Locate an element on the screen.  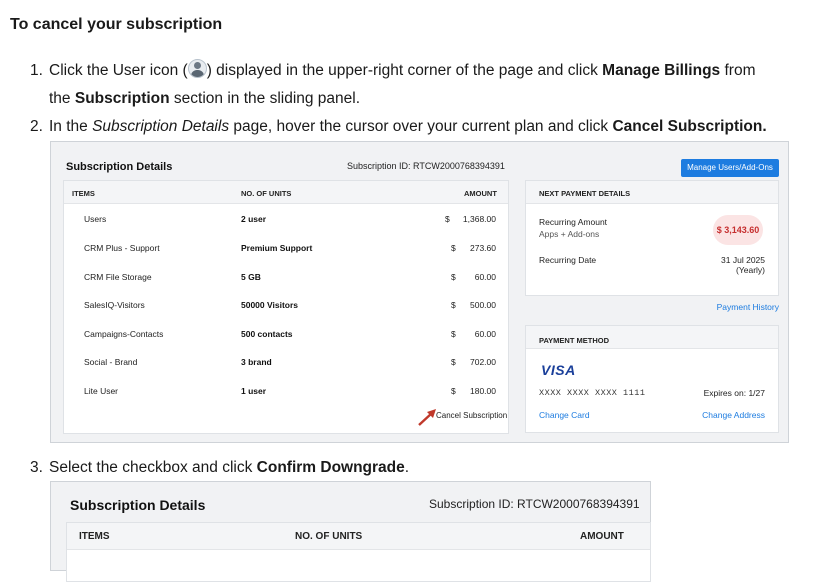
item-name: Social - Brand is located at coordinates (111, 362).